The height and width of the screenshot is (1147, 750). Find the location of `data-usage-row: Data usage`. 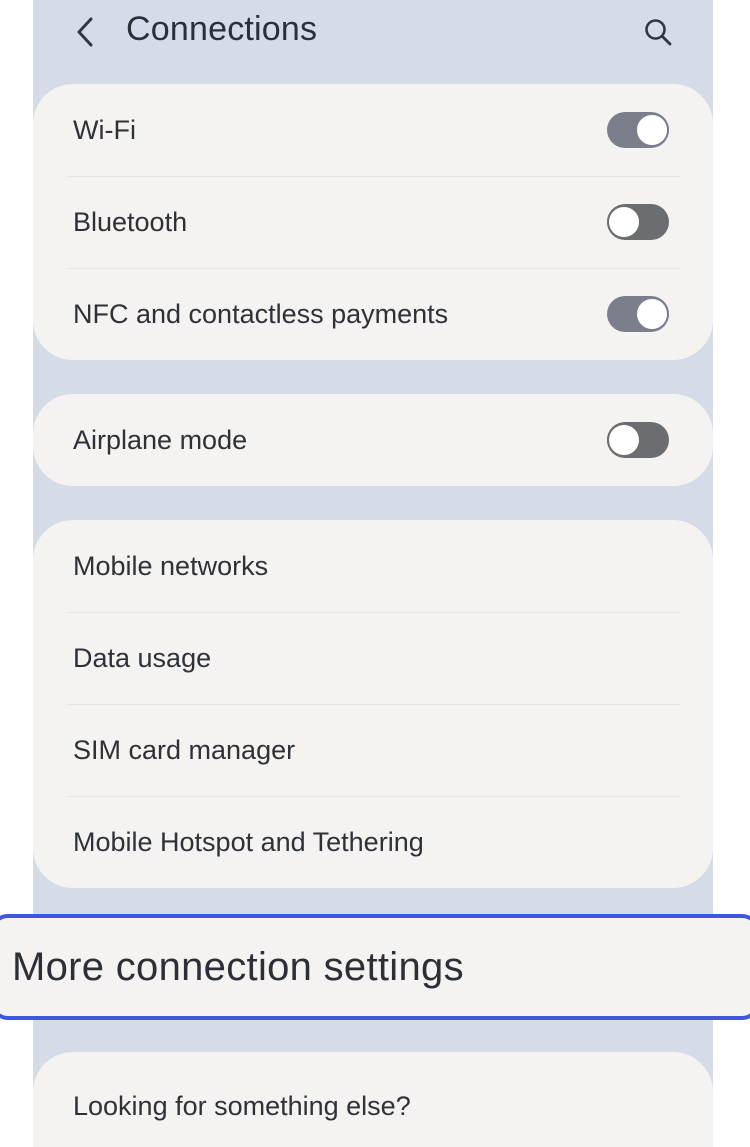

data-usage-row: Data usage is located at coordinates (373, 658).